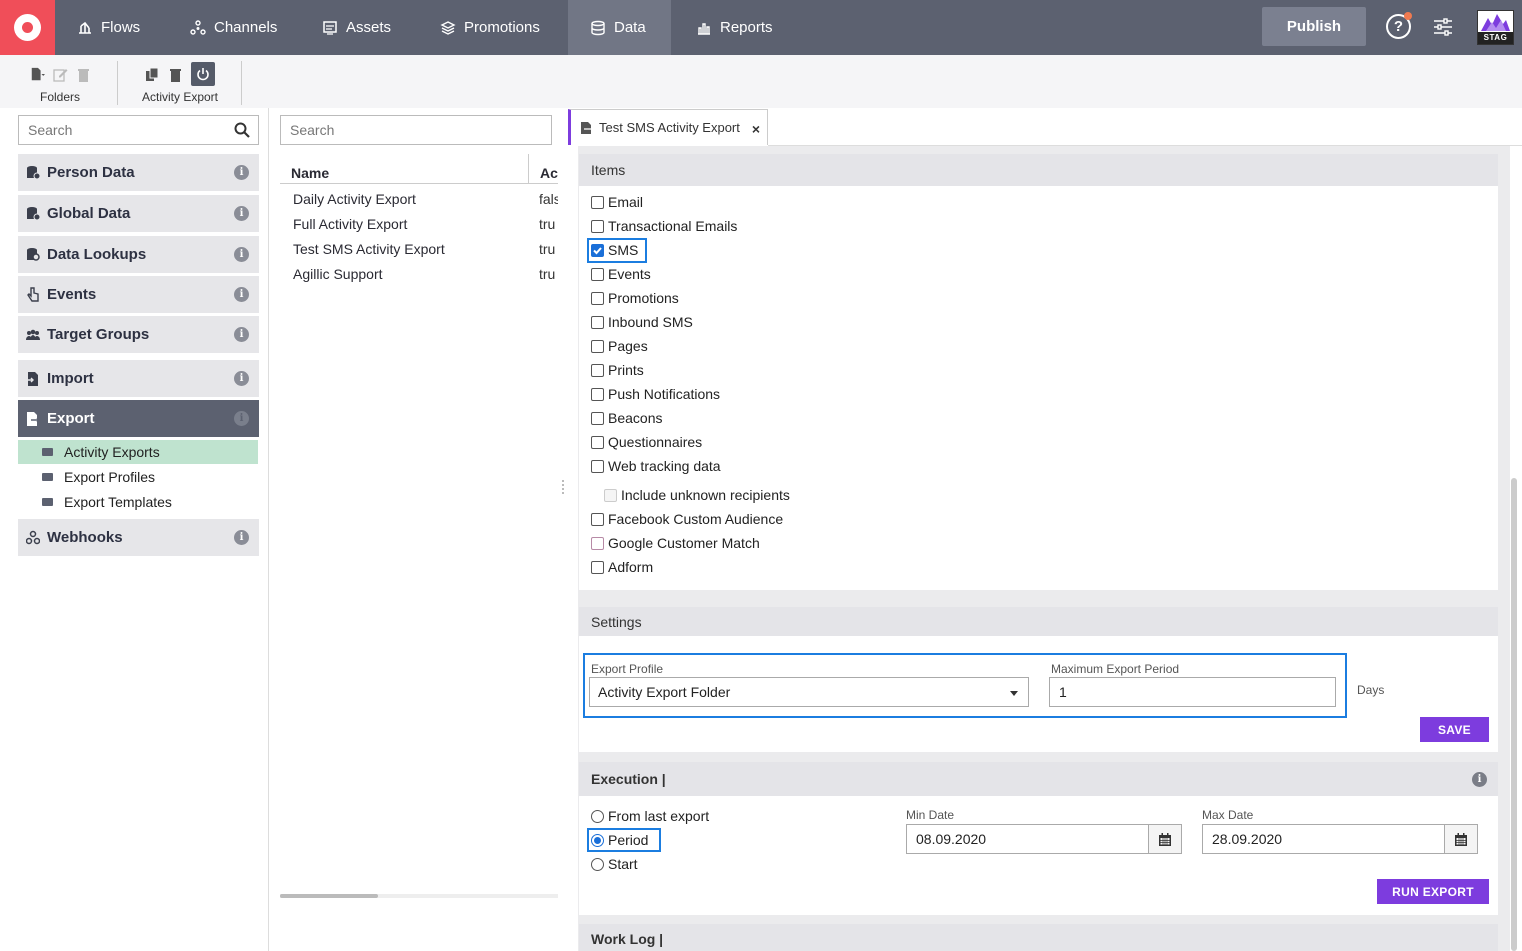 Image resolution: width=1522 pixels, height=951 pixels. I want to click on folders-tool-group: Folders, so click(60, 82).